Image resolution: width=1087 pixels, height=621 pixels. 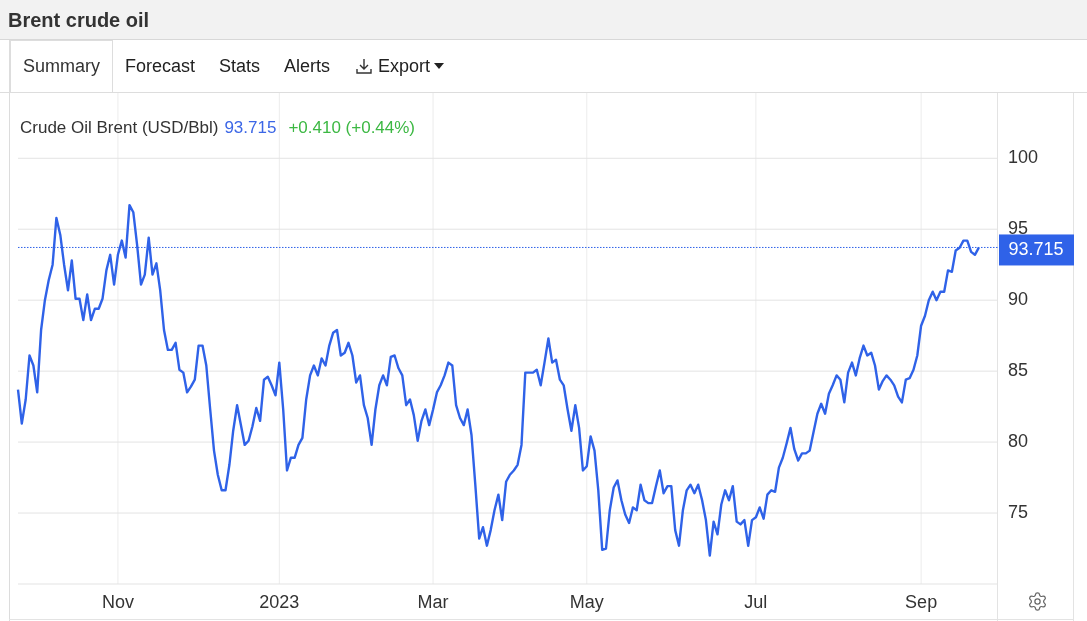 I want to click on current-price: 93.715, so click(x=250, y=128).